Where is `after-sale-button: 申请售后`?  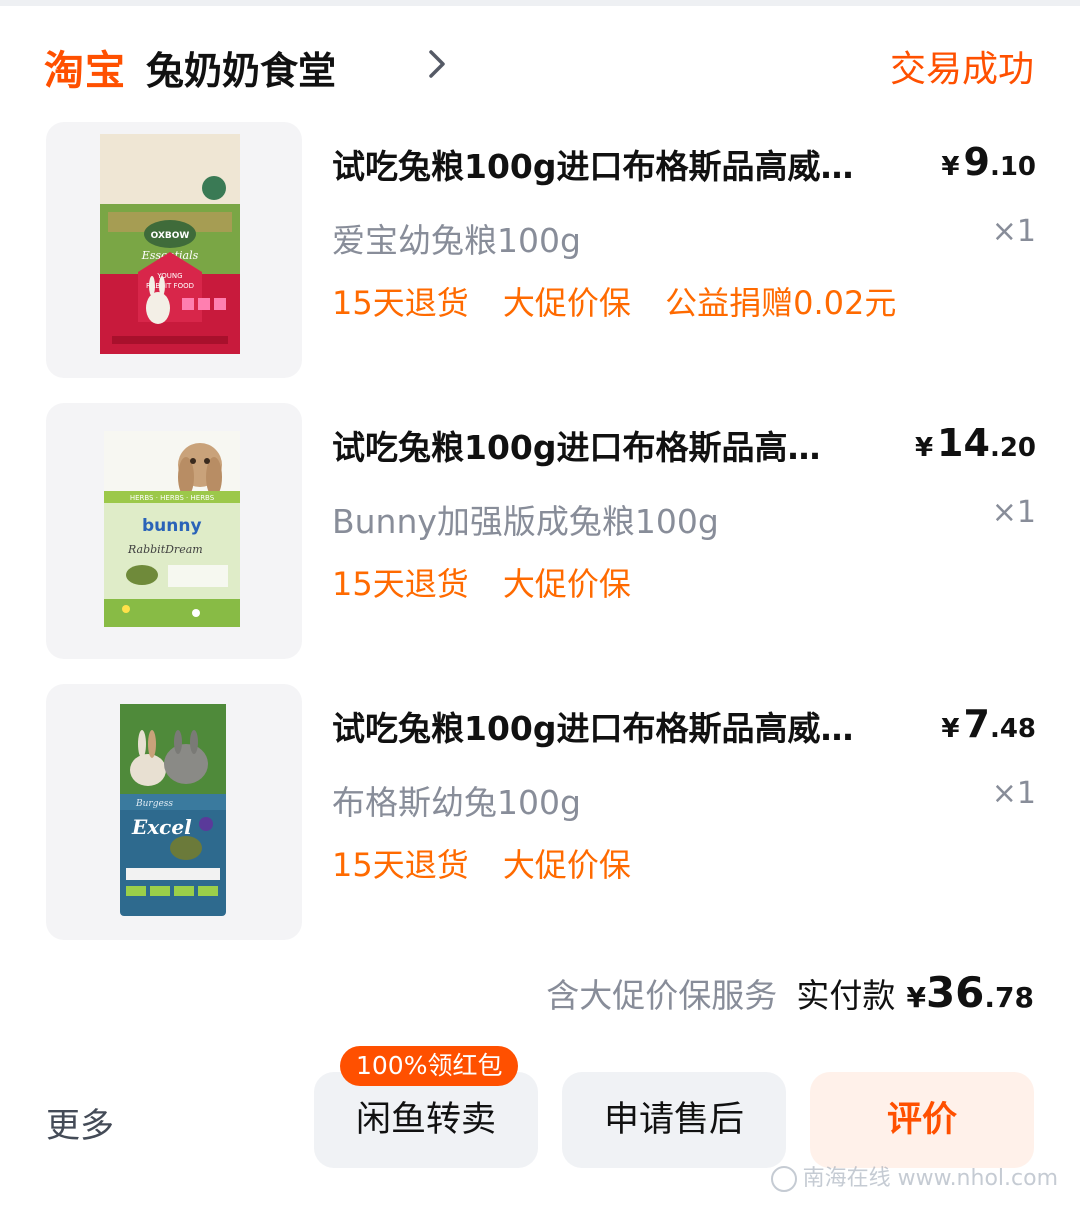
after-sale-button: 申请售后 is located at coordinates (674, 1120).